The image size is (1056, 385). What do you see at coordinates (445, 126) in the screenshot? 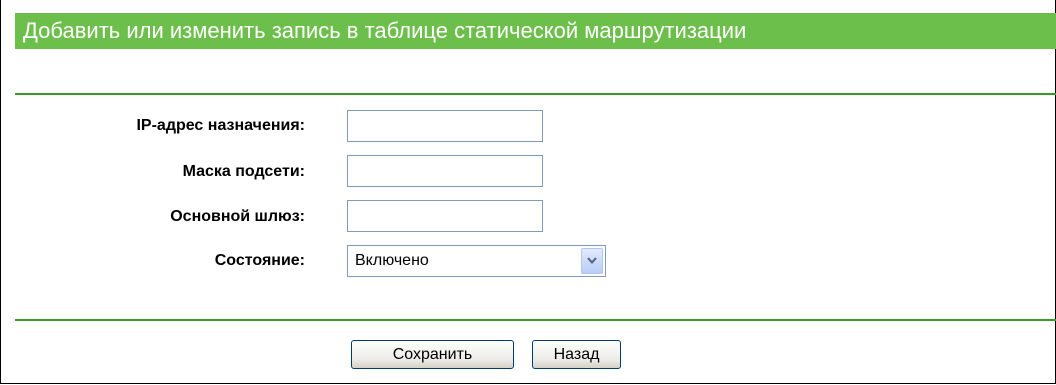
I see `dest-ip-input` at bounding box center [445, 126].